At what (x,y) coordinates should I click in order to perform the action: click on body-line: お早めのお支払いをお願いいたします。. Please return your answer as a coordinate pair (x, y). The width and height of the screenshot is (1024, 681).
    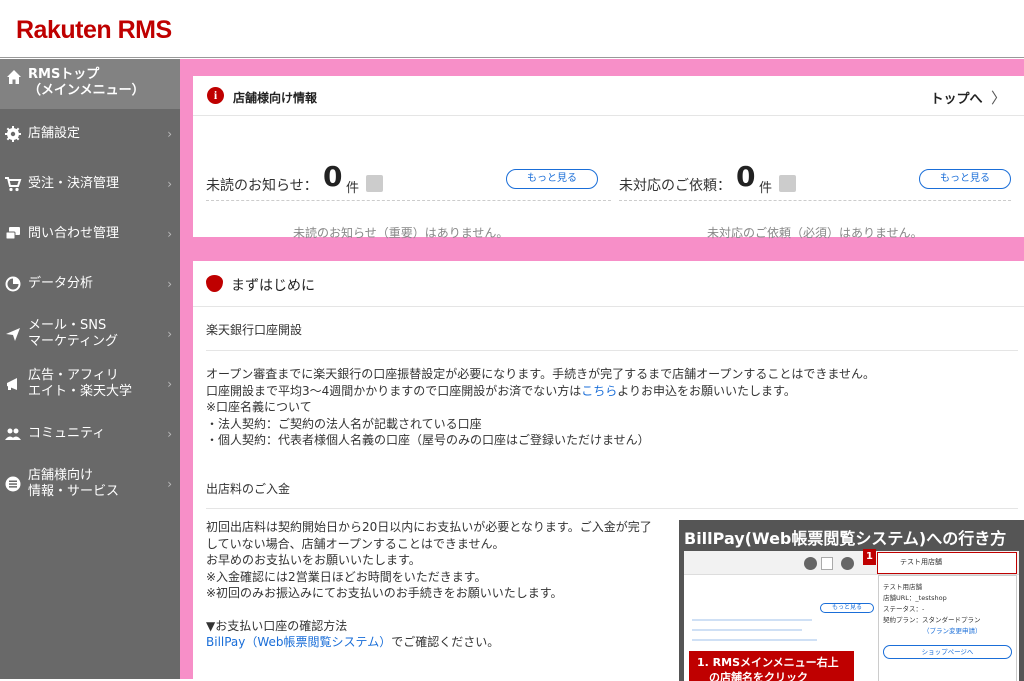
    Looking at the image, I should click on (313, 560).